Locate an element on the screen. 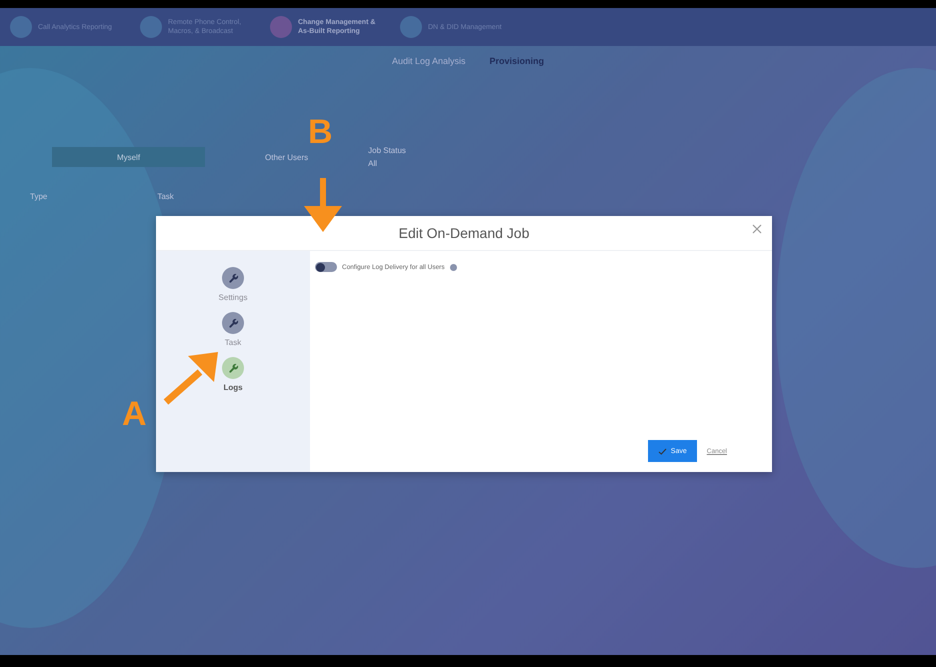 This screenshot has width=936, height=667. close-button is located at coordinates (757, 229).